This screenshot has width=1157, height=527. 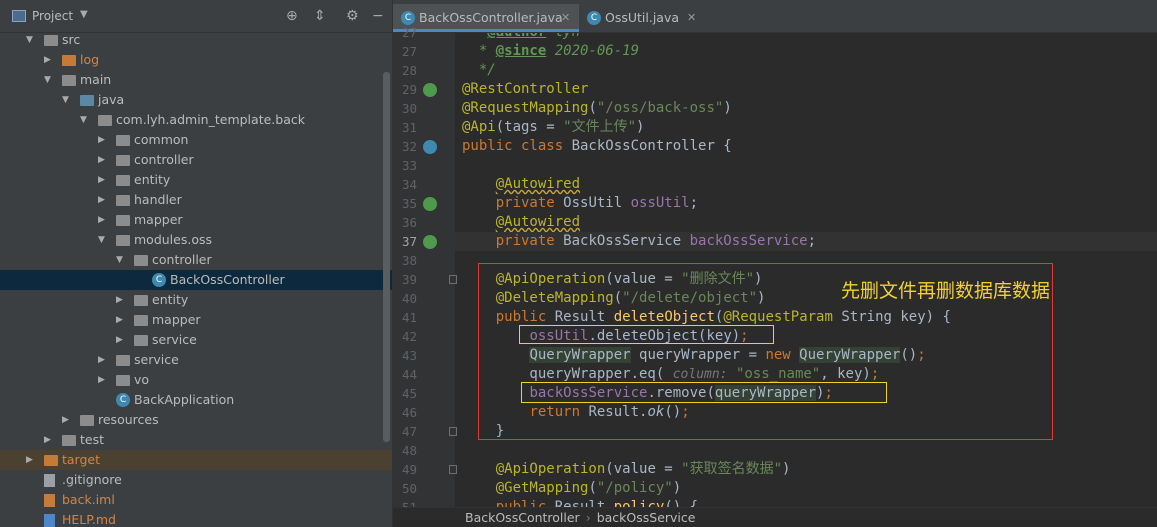 What do you see at coordinates (806, 70) in the screenshot?
I see `code-line: */` at bounding box center [806, 70].